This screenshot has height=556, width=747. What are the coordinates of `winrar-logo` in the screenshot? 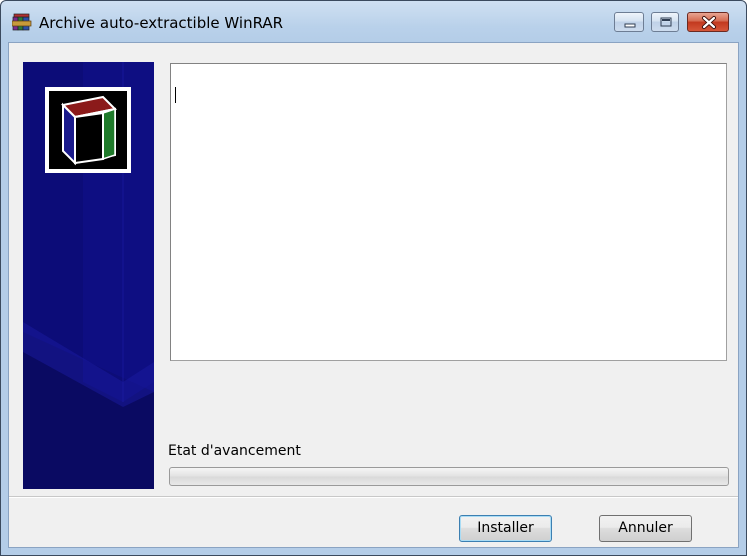 It's located at (88, 130).